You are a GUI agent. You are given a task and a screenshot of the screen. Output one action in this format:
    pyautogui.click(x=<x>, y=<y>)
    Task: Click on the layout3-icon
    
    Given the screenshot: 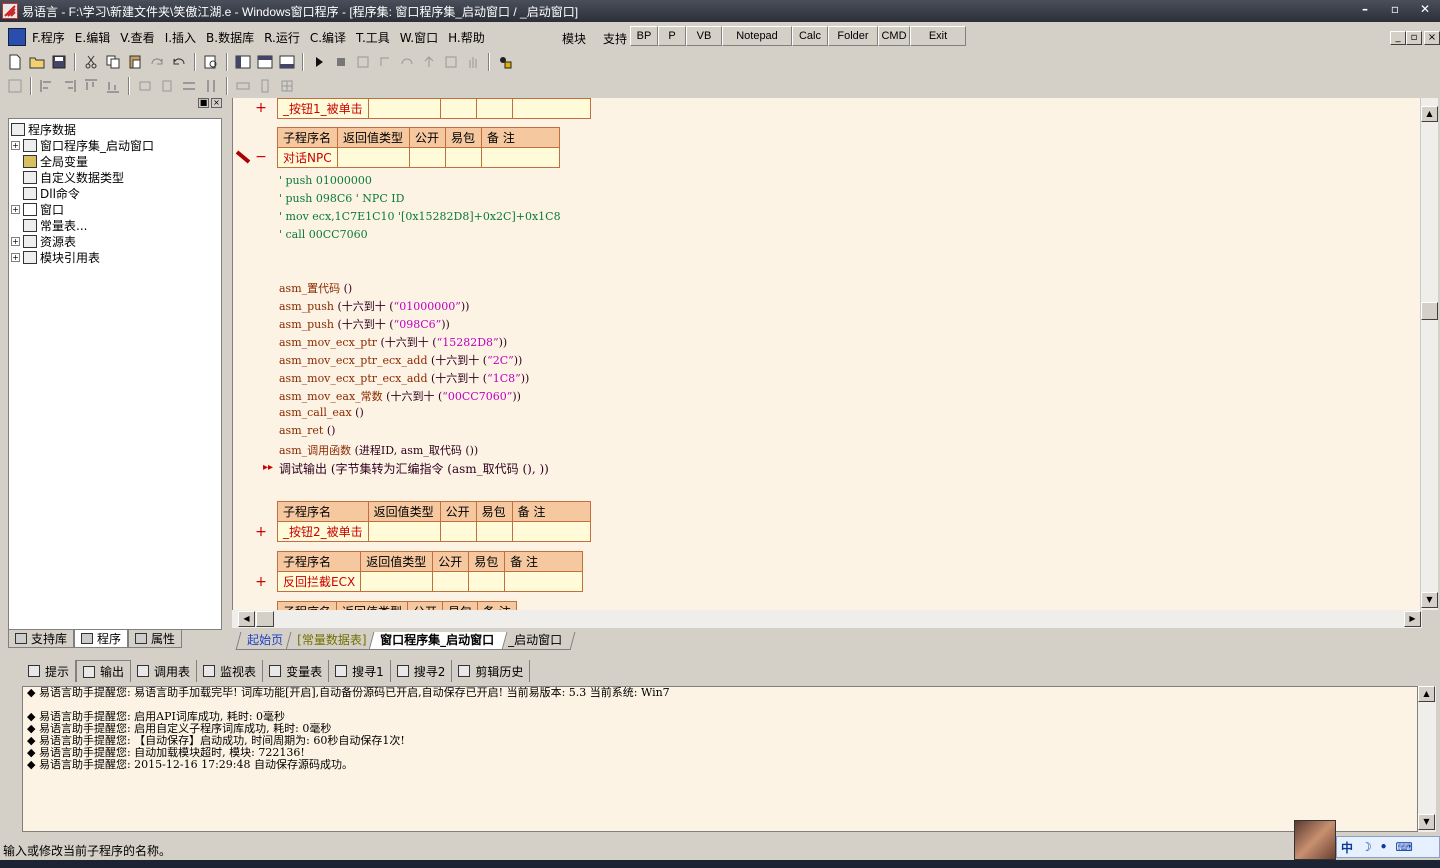 What is the action you would take?
    pyautogui.click(x=287, y=62)
    